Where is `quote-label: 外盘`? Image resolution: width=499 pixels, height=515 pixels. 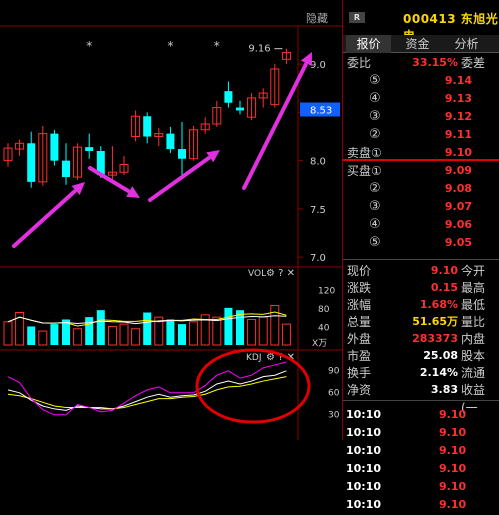 quote-label: 外盘 is located at coordinates (359, 339).